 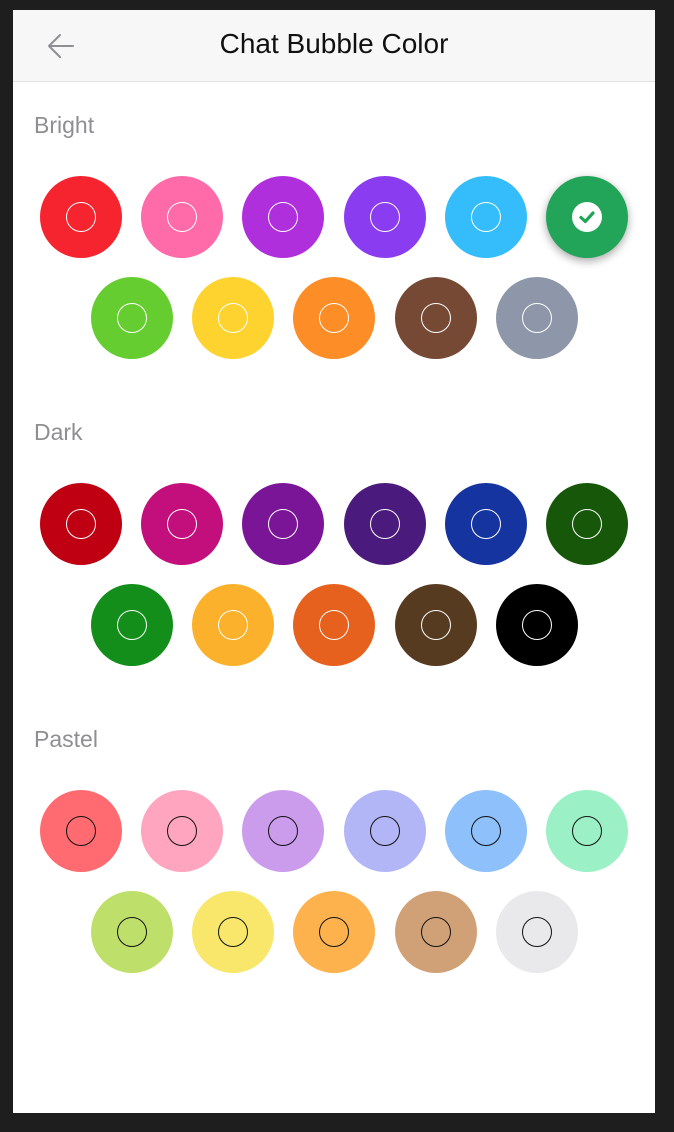 I want to click on section-label-dark: Dark, so click(x=58, y=432).